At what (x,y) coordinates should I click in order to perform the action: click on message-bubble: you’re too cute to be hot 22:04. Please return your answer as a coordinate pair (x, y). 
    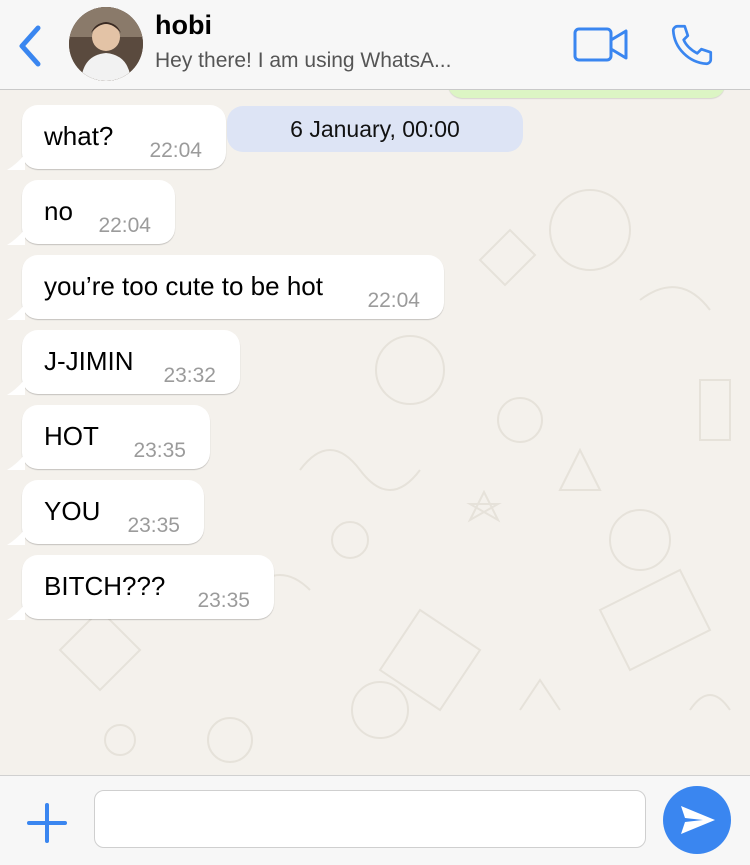
    Looking at the image, I should click on (225, 287).